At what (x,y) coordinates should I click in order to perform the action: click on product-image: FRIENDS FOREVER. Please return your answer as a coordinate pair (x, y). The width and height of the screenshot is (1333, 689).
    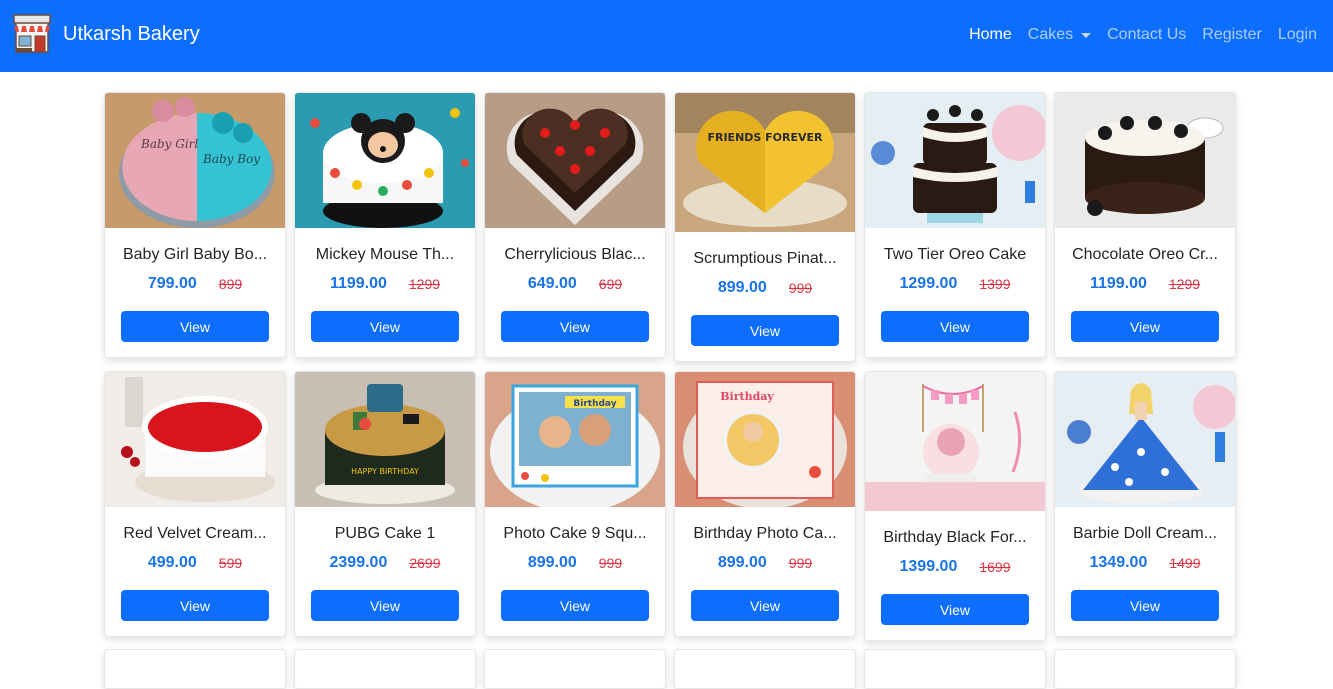
    Looking at the image, I should click on (765, 162).